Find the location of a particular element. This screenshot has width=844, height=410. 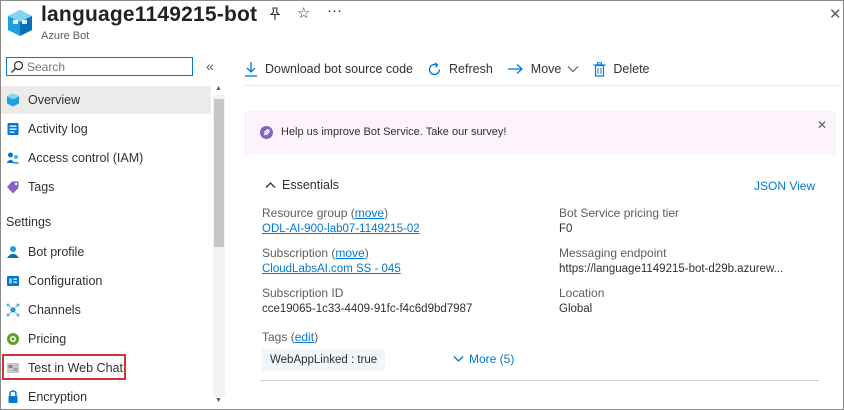

search-input is located at coordinates (100, 66).